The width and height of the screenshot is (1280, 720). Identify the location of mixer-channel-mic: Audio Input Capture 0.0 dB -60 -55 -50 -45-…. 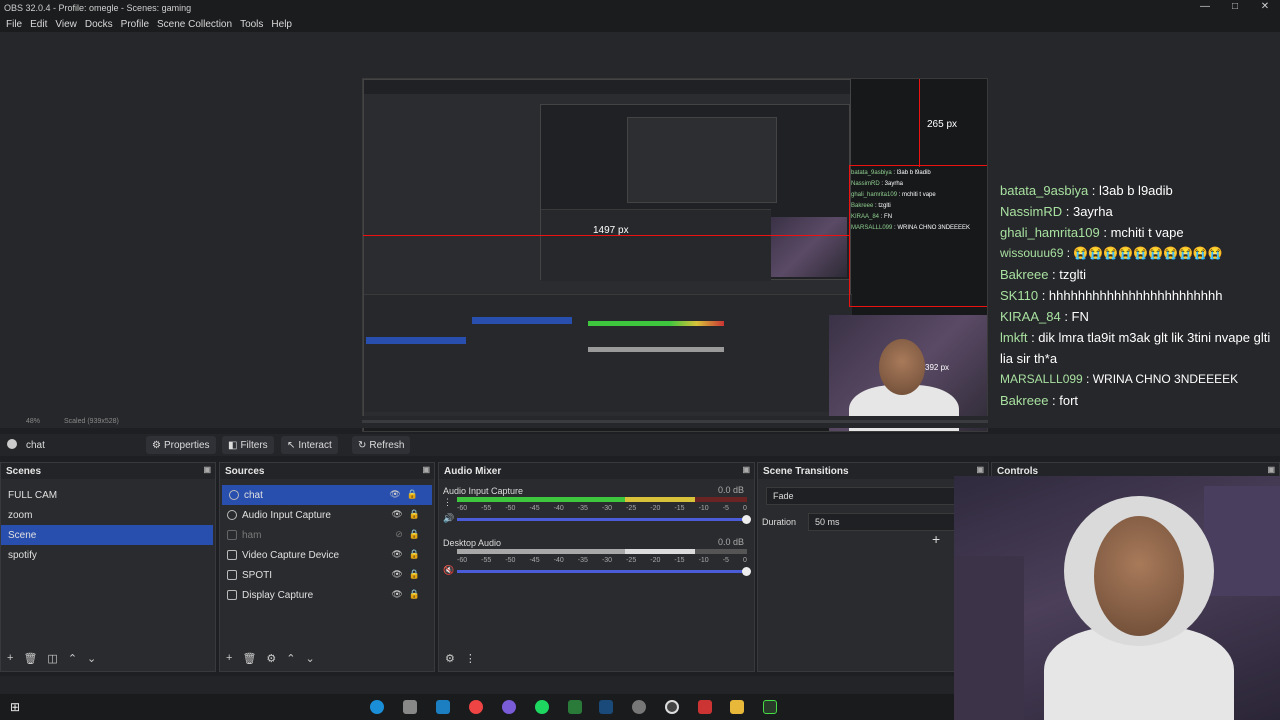
(597, 507).